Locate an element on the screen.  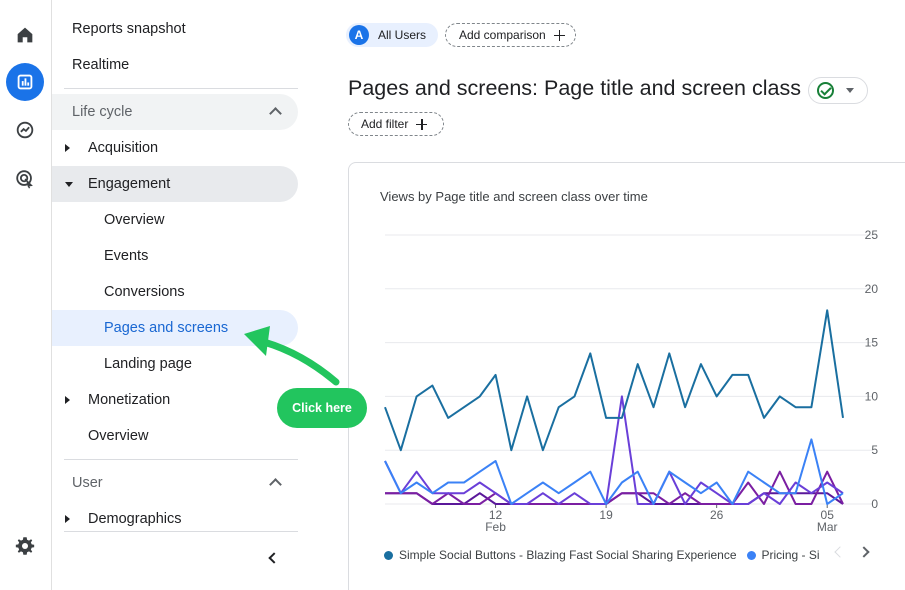
add-filter-button: Add filter is located at coordinates (396, 124).